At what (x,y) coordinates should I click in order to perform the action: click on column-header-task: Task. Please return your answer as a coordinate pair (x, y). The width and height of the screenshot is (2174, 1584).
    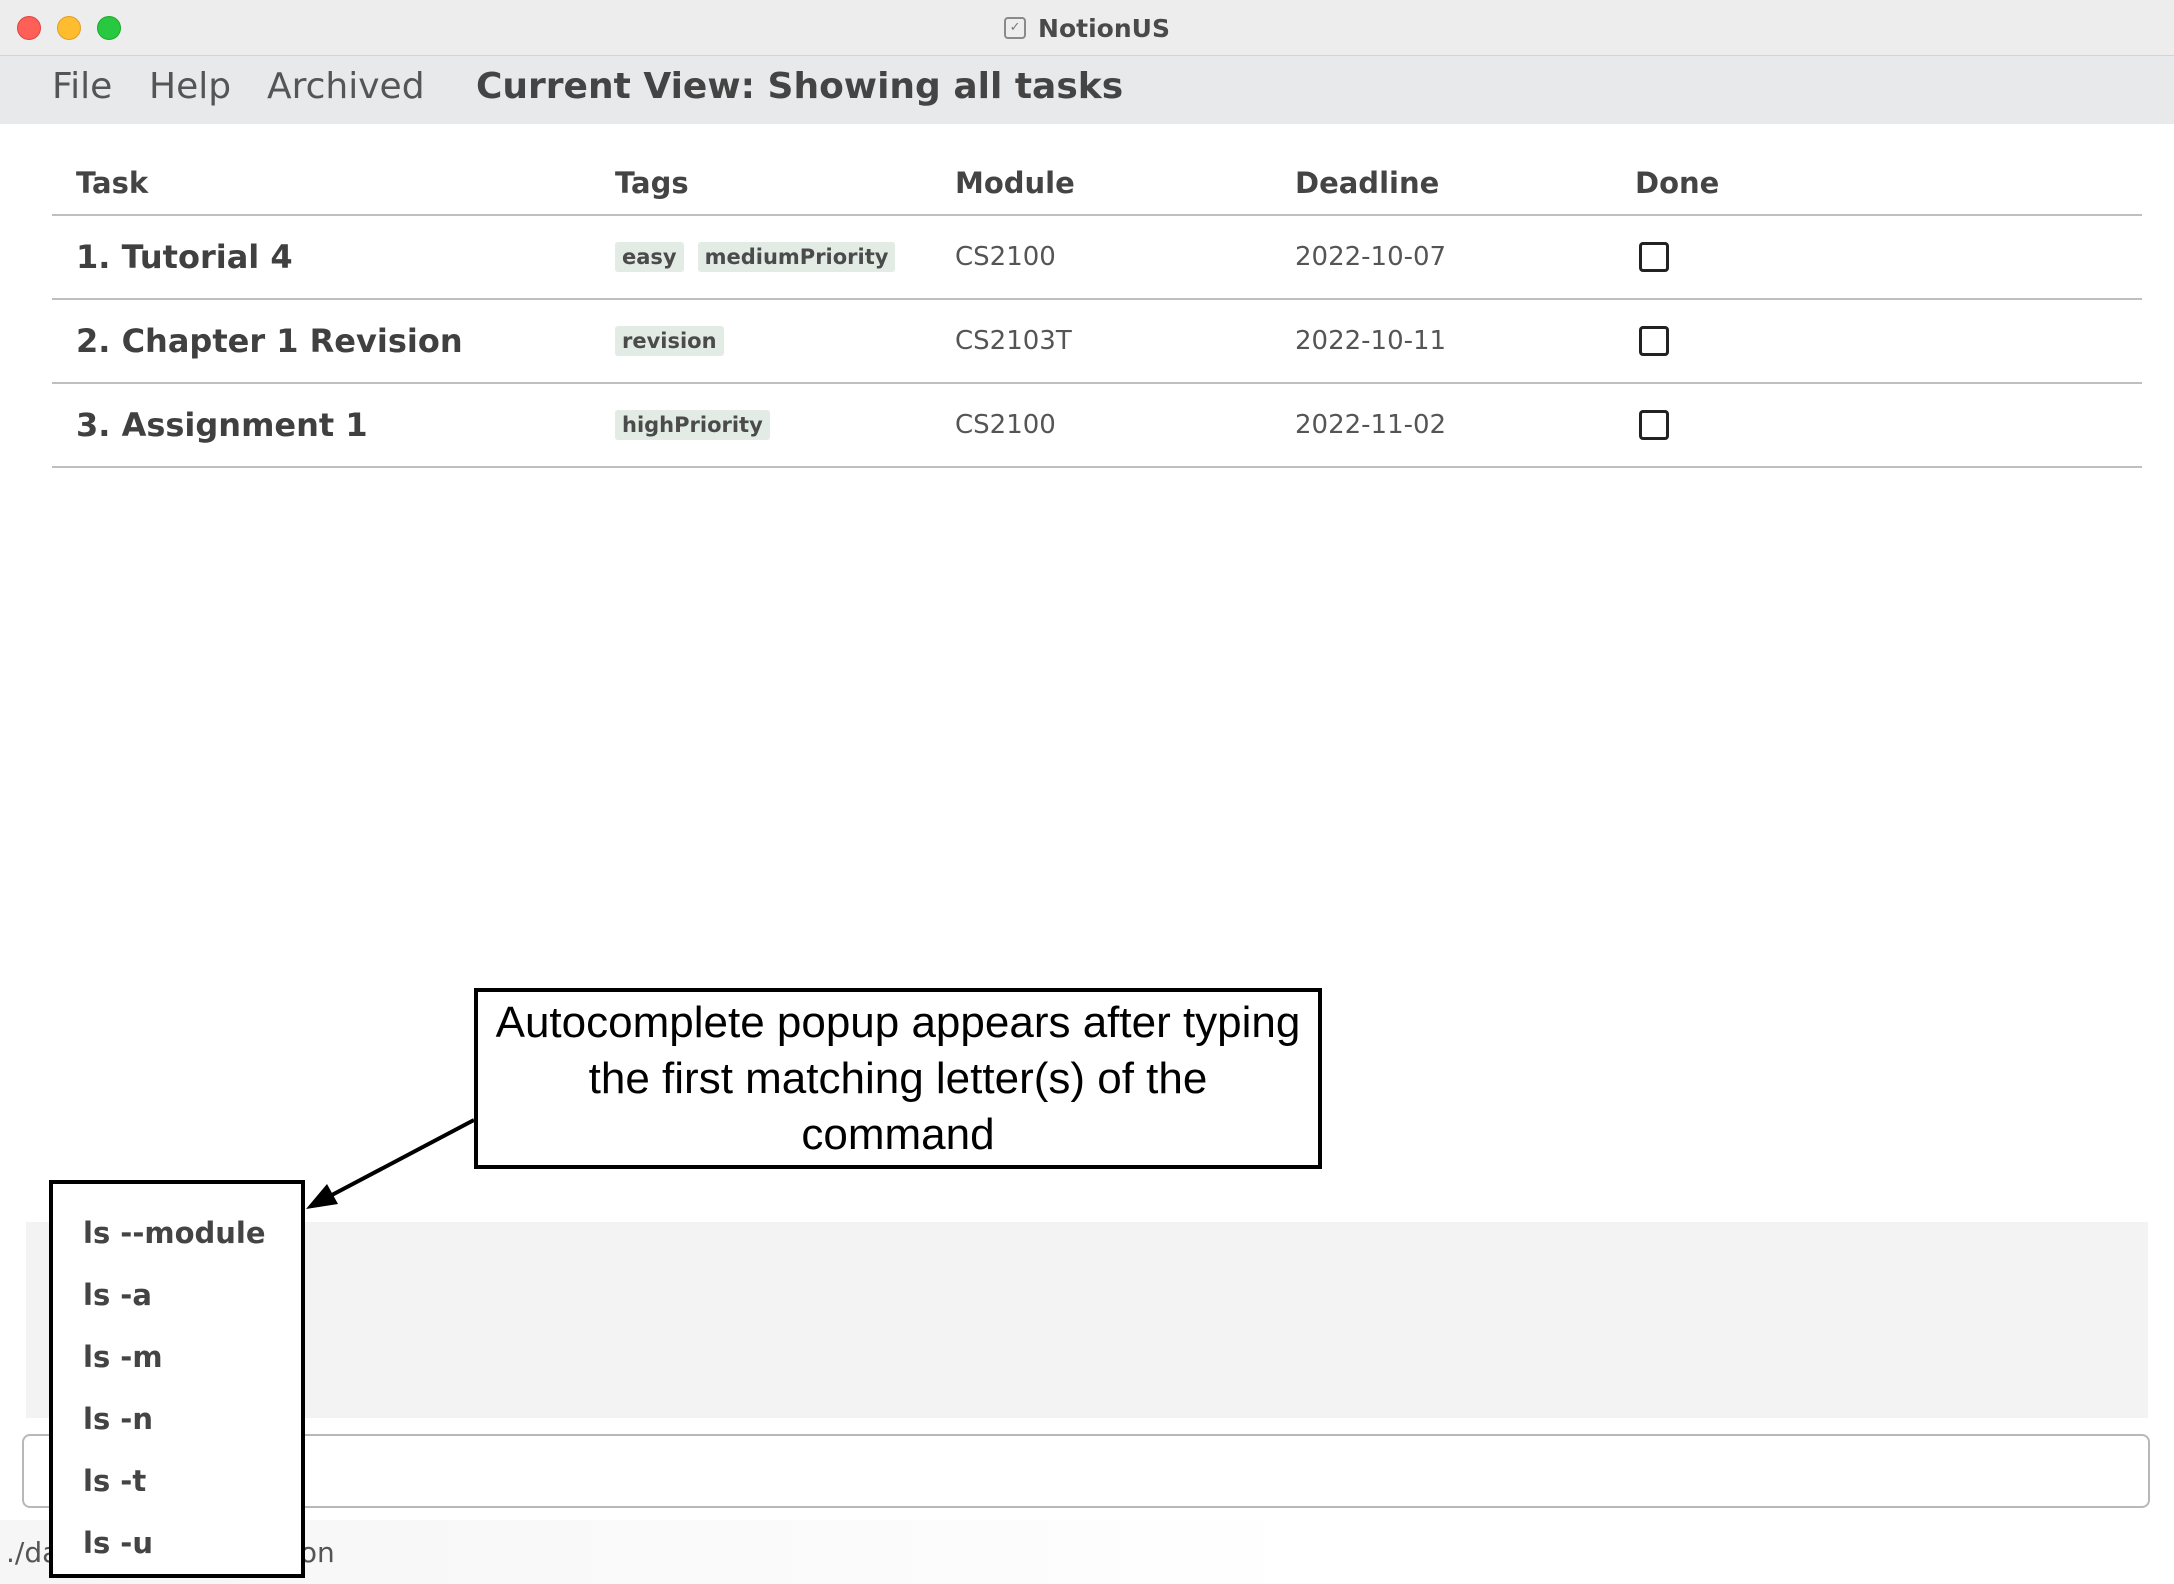
    Looking at the image, I should click on (112, 183).